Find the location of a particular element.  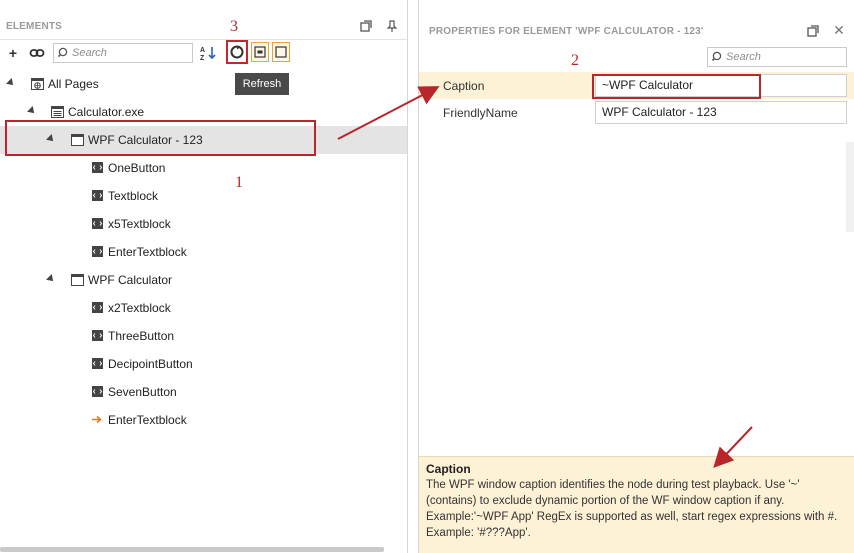

refresh-icon is located at coordinates (237, 52).